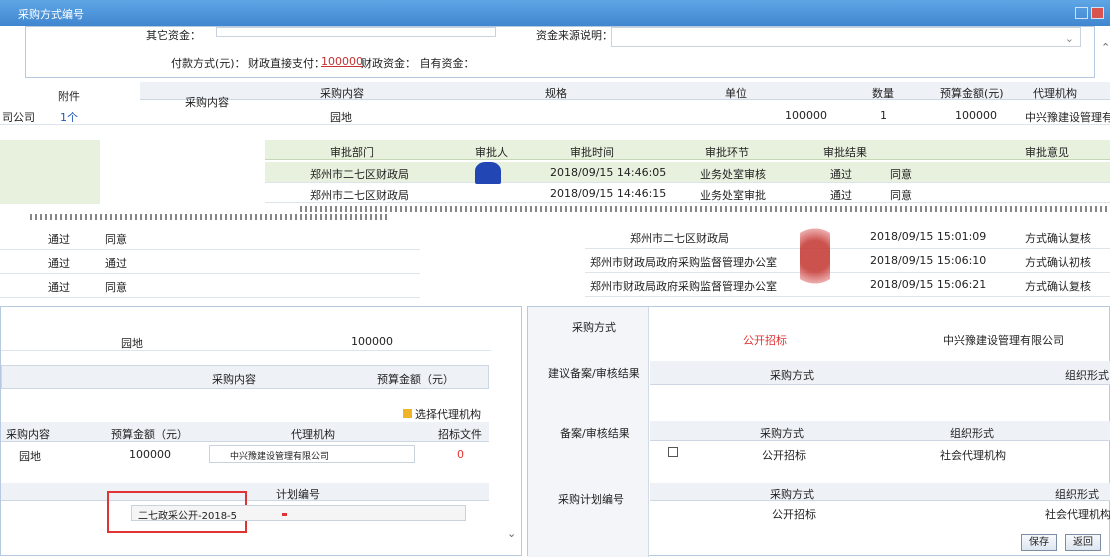  I want to click on payment-other-label: 财政资金： 自有资金：, so click(418, 63).